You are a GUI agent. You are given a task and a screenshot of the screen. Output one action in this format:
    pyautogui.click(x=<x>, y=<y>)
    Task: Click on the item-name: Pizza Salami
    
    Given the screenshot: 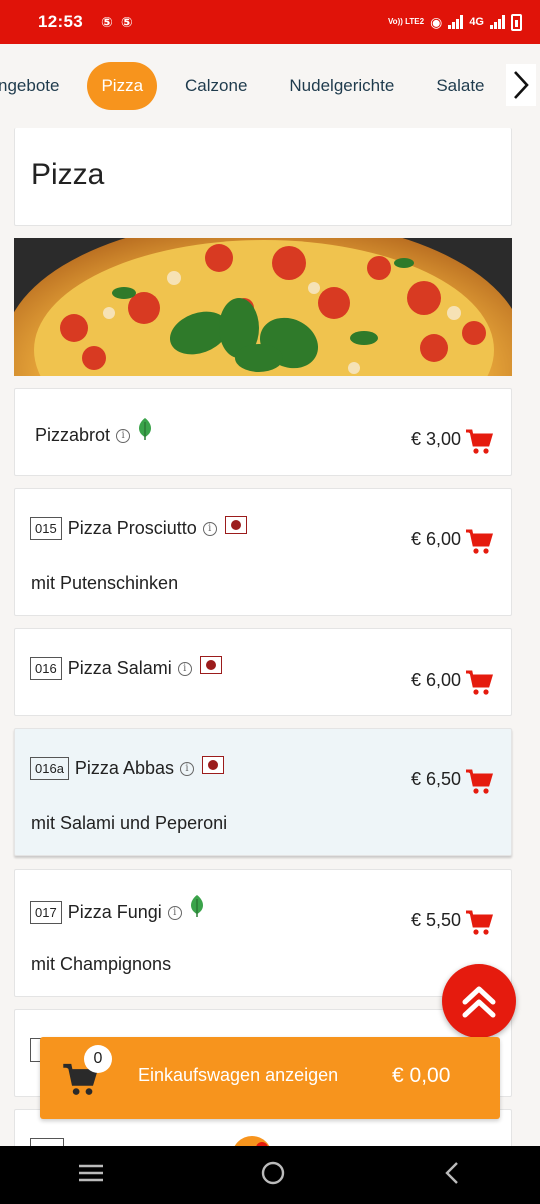 What is the action you would take?
    pyautogui.click(x=119, y=668)
    